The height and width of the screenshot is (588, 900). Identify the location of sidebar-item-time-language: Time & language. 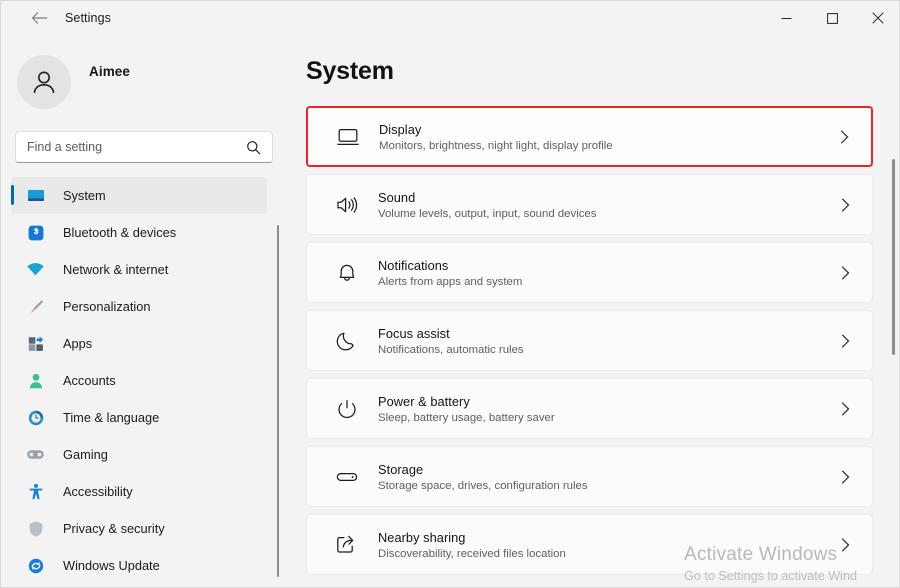
(139, 417).